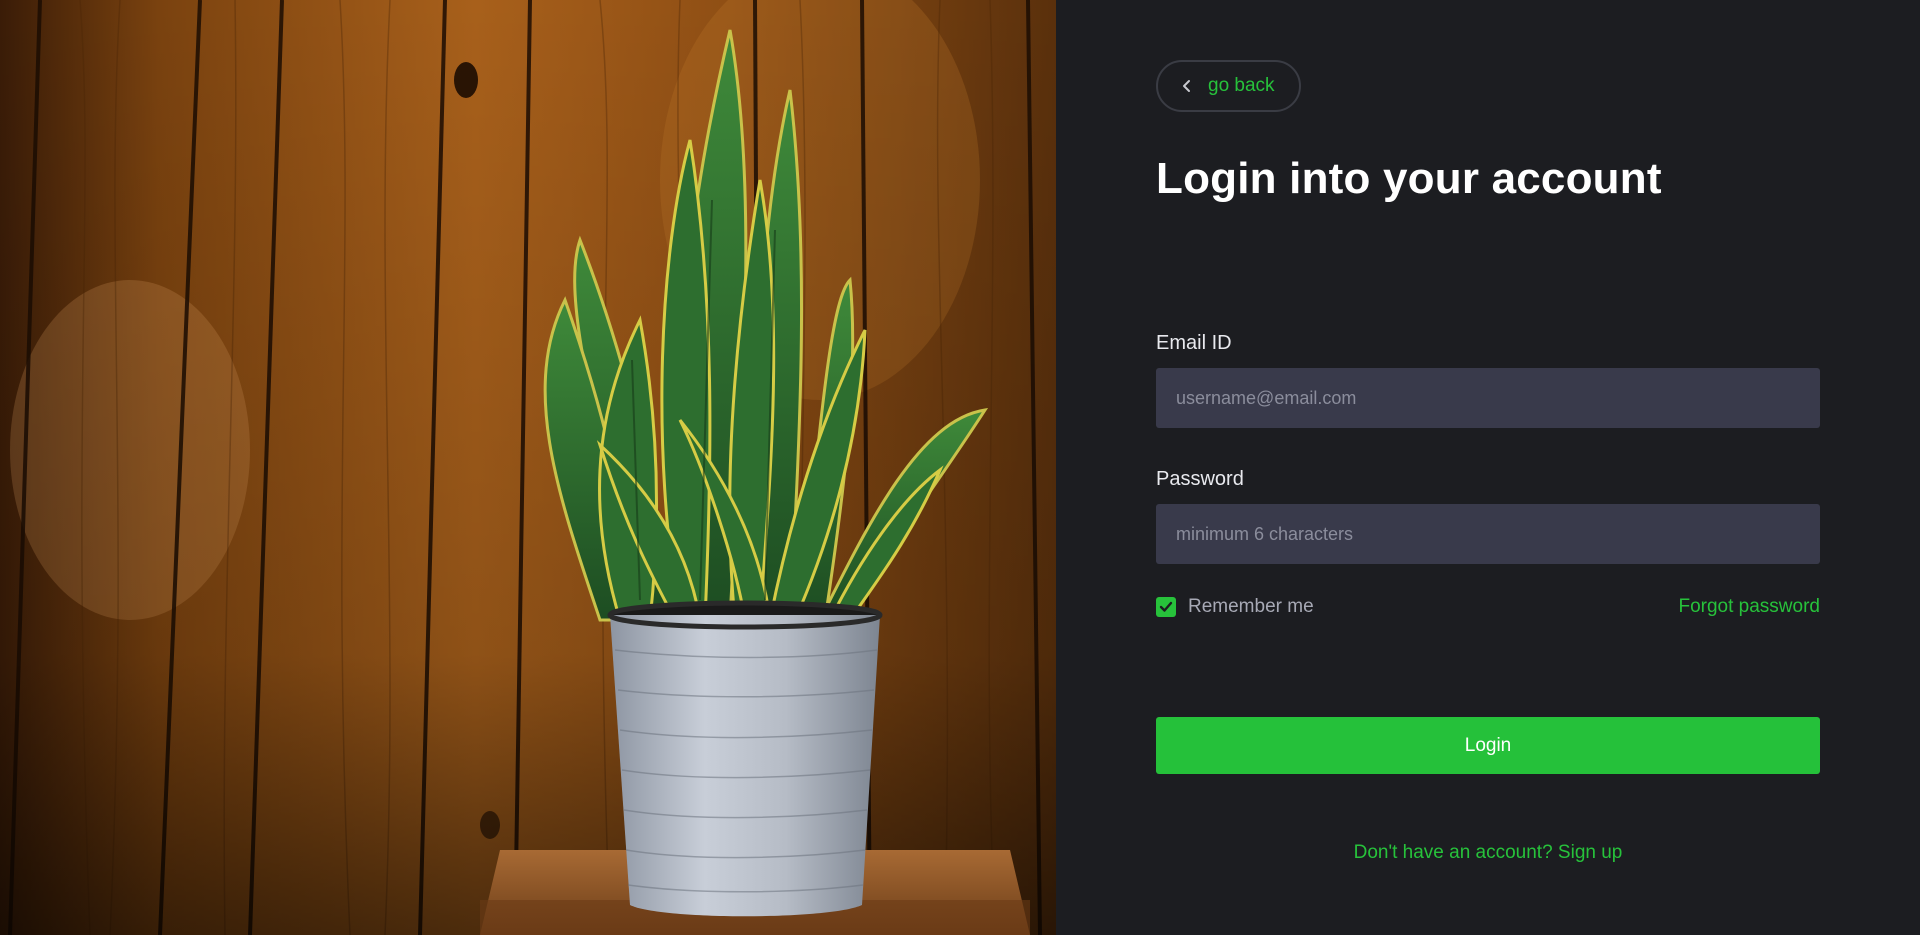 The image size is (1920, 935). Describe the element at coordinates (1488, 745) in the screenshot. I see `login-button: Login` at that location.